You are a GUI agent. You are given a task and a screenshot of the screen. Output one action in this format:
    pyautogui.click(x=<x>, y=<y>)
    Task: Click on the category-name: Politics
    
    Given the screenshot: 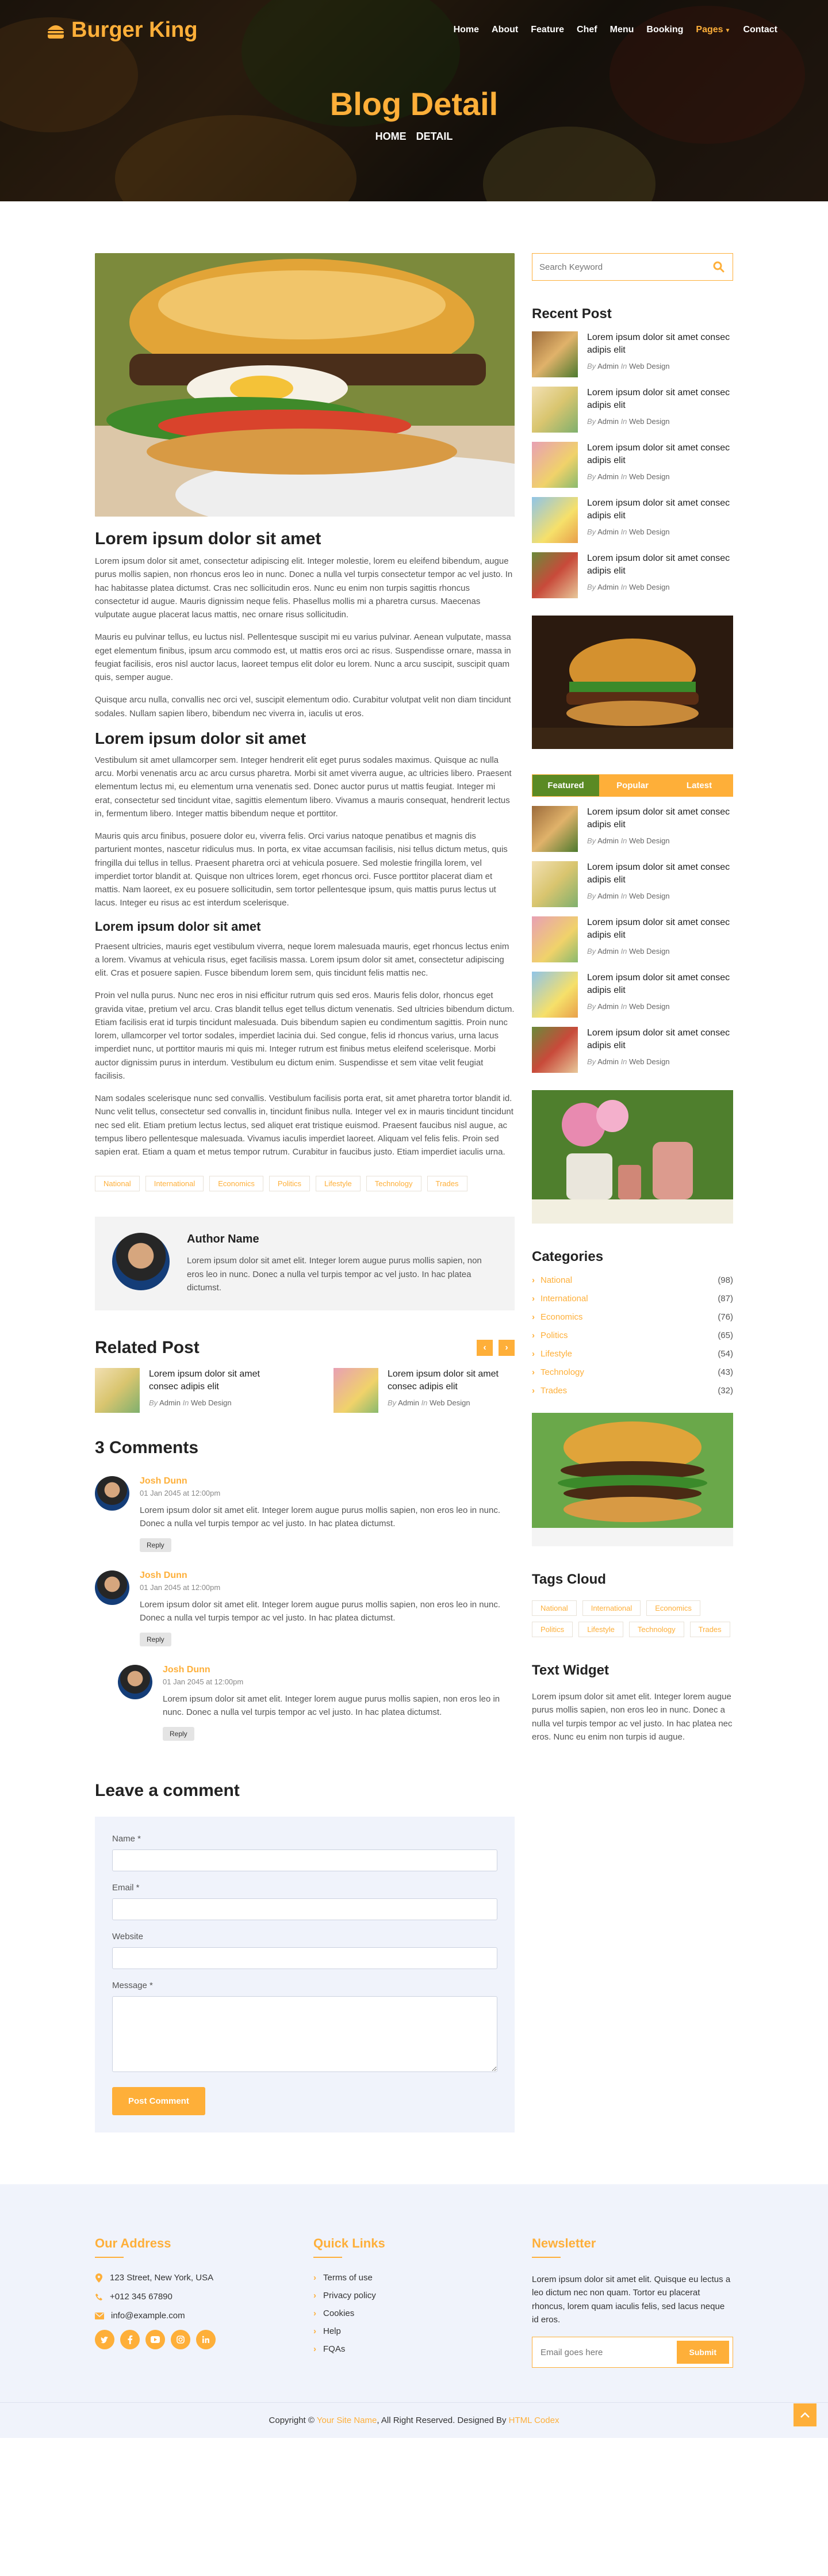 What is the action you would take?
    pyautogui.click(x=550, y=1335)
    